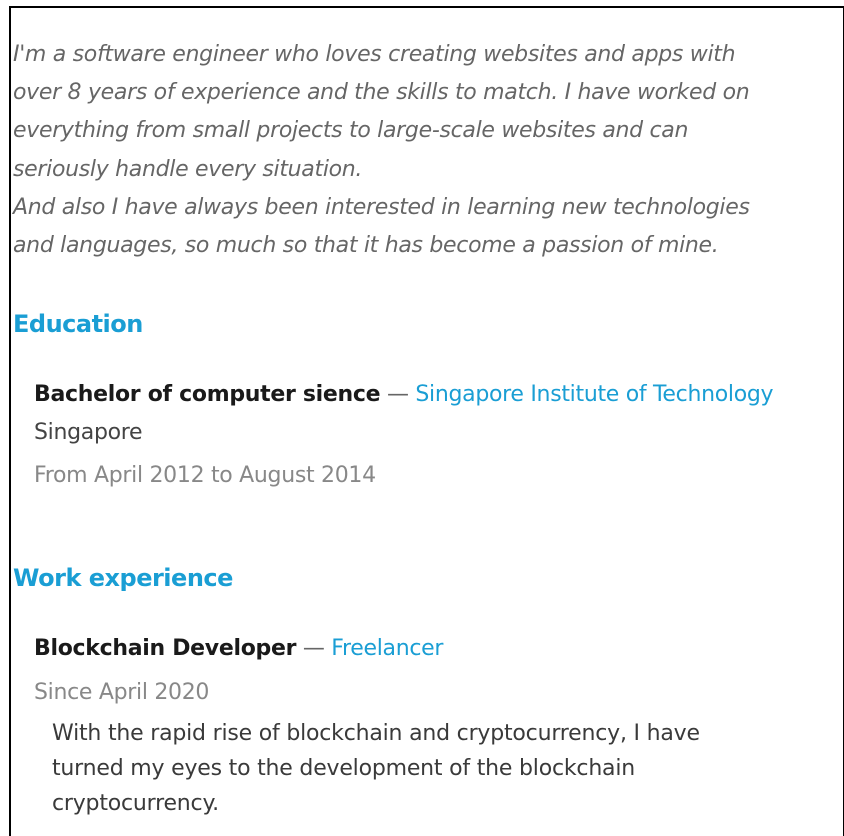 The image size is (844, 836). What do you see at coordinates (594, 394) in the screenshot?
I see `institution-link: Singapore Institute of Technology` at bounding box center [594, 394].